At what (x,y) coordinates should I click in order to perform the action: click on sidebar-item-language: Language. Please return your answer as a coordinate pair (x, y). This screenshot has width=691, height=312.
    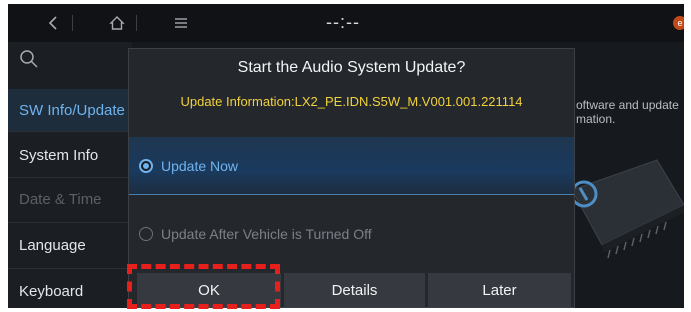
    Looking at the image, I should click on (70, 245).